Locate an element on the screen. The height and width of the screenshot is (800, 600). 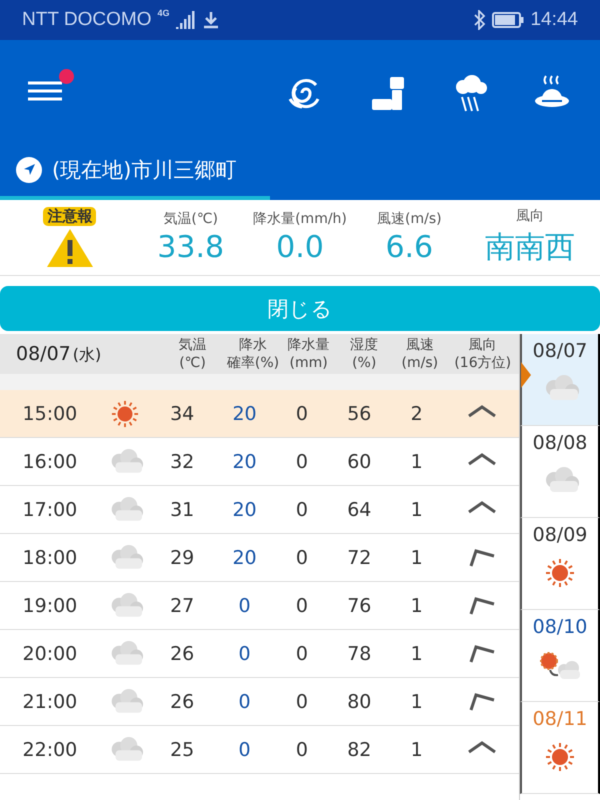
table-cell-text: 16:00 is located at coordinates (50, 461).